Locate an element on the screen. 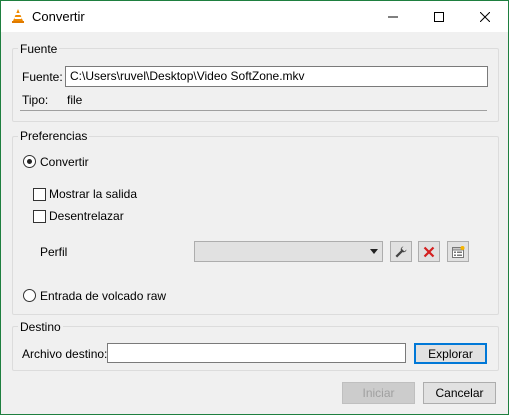  minimize-icon is located at coordinates (393, 16).